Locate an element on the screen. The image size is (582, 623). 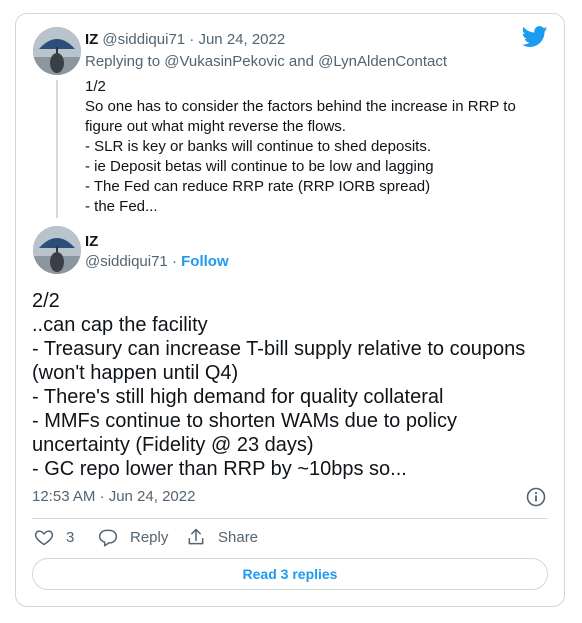
tweet-text-line: ..can cap the facility is located at coordinates (120, 325).